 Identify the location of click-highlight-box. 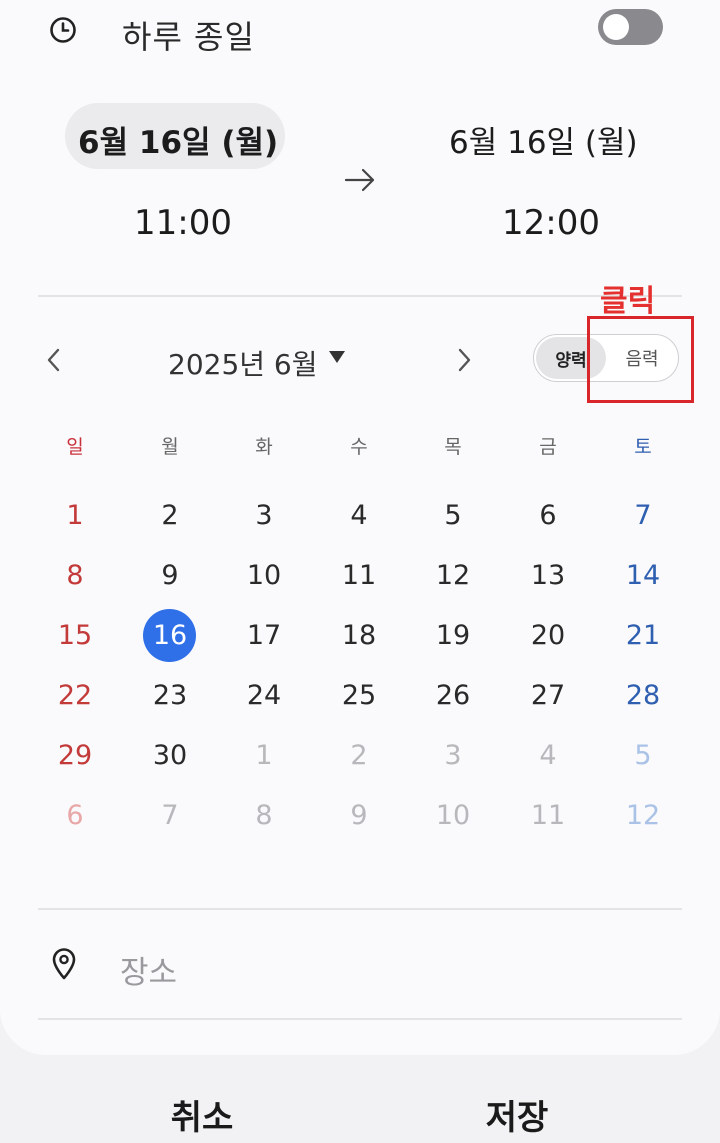
(640, 359).